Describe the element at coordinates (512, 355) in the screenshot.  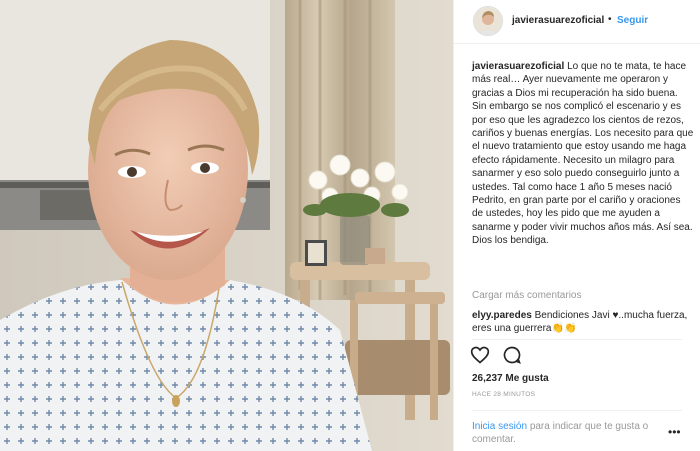
I see `comment-bubble-icon` at that location.